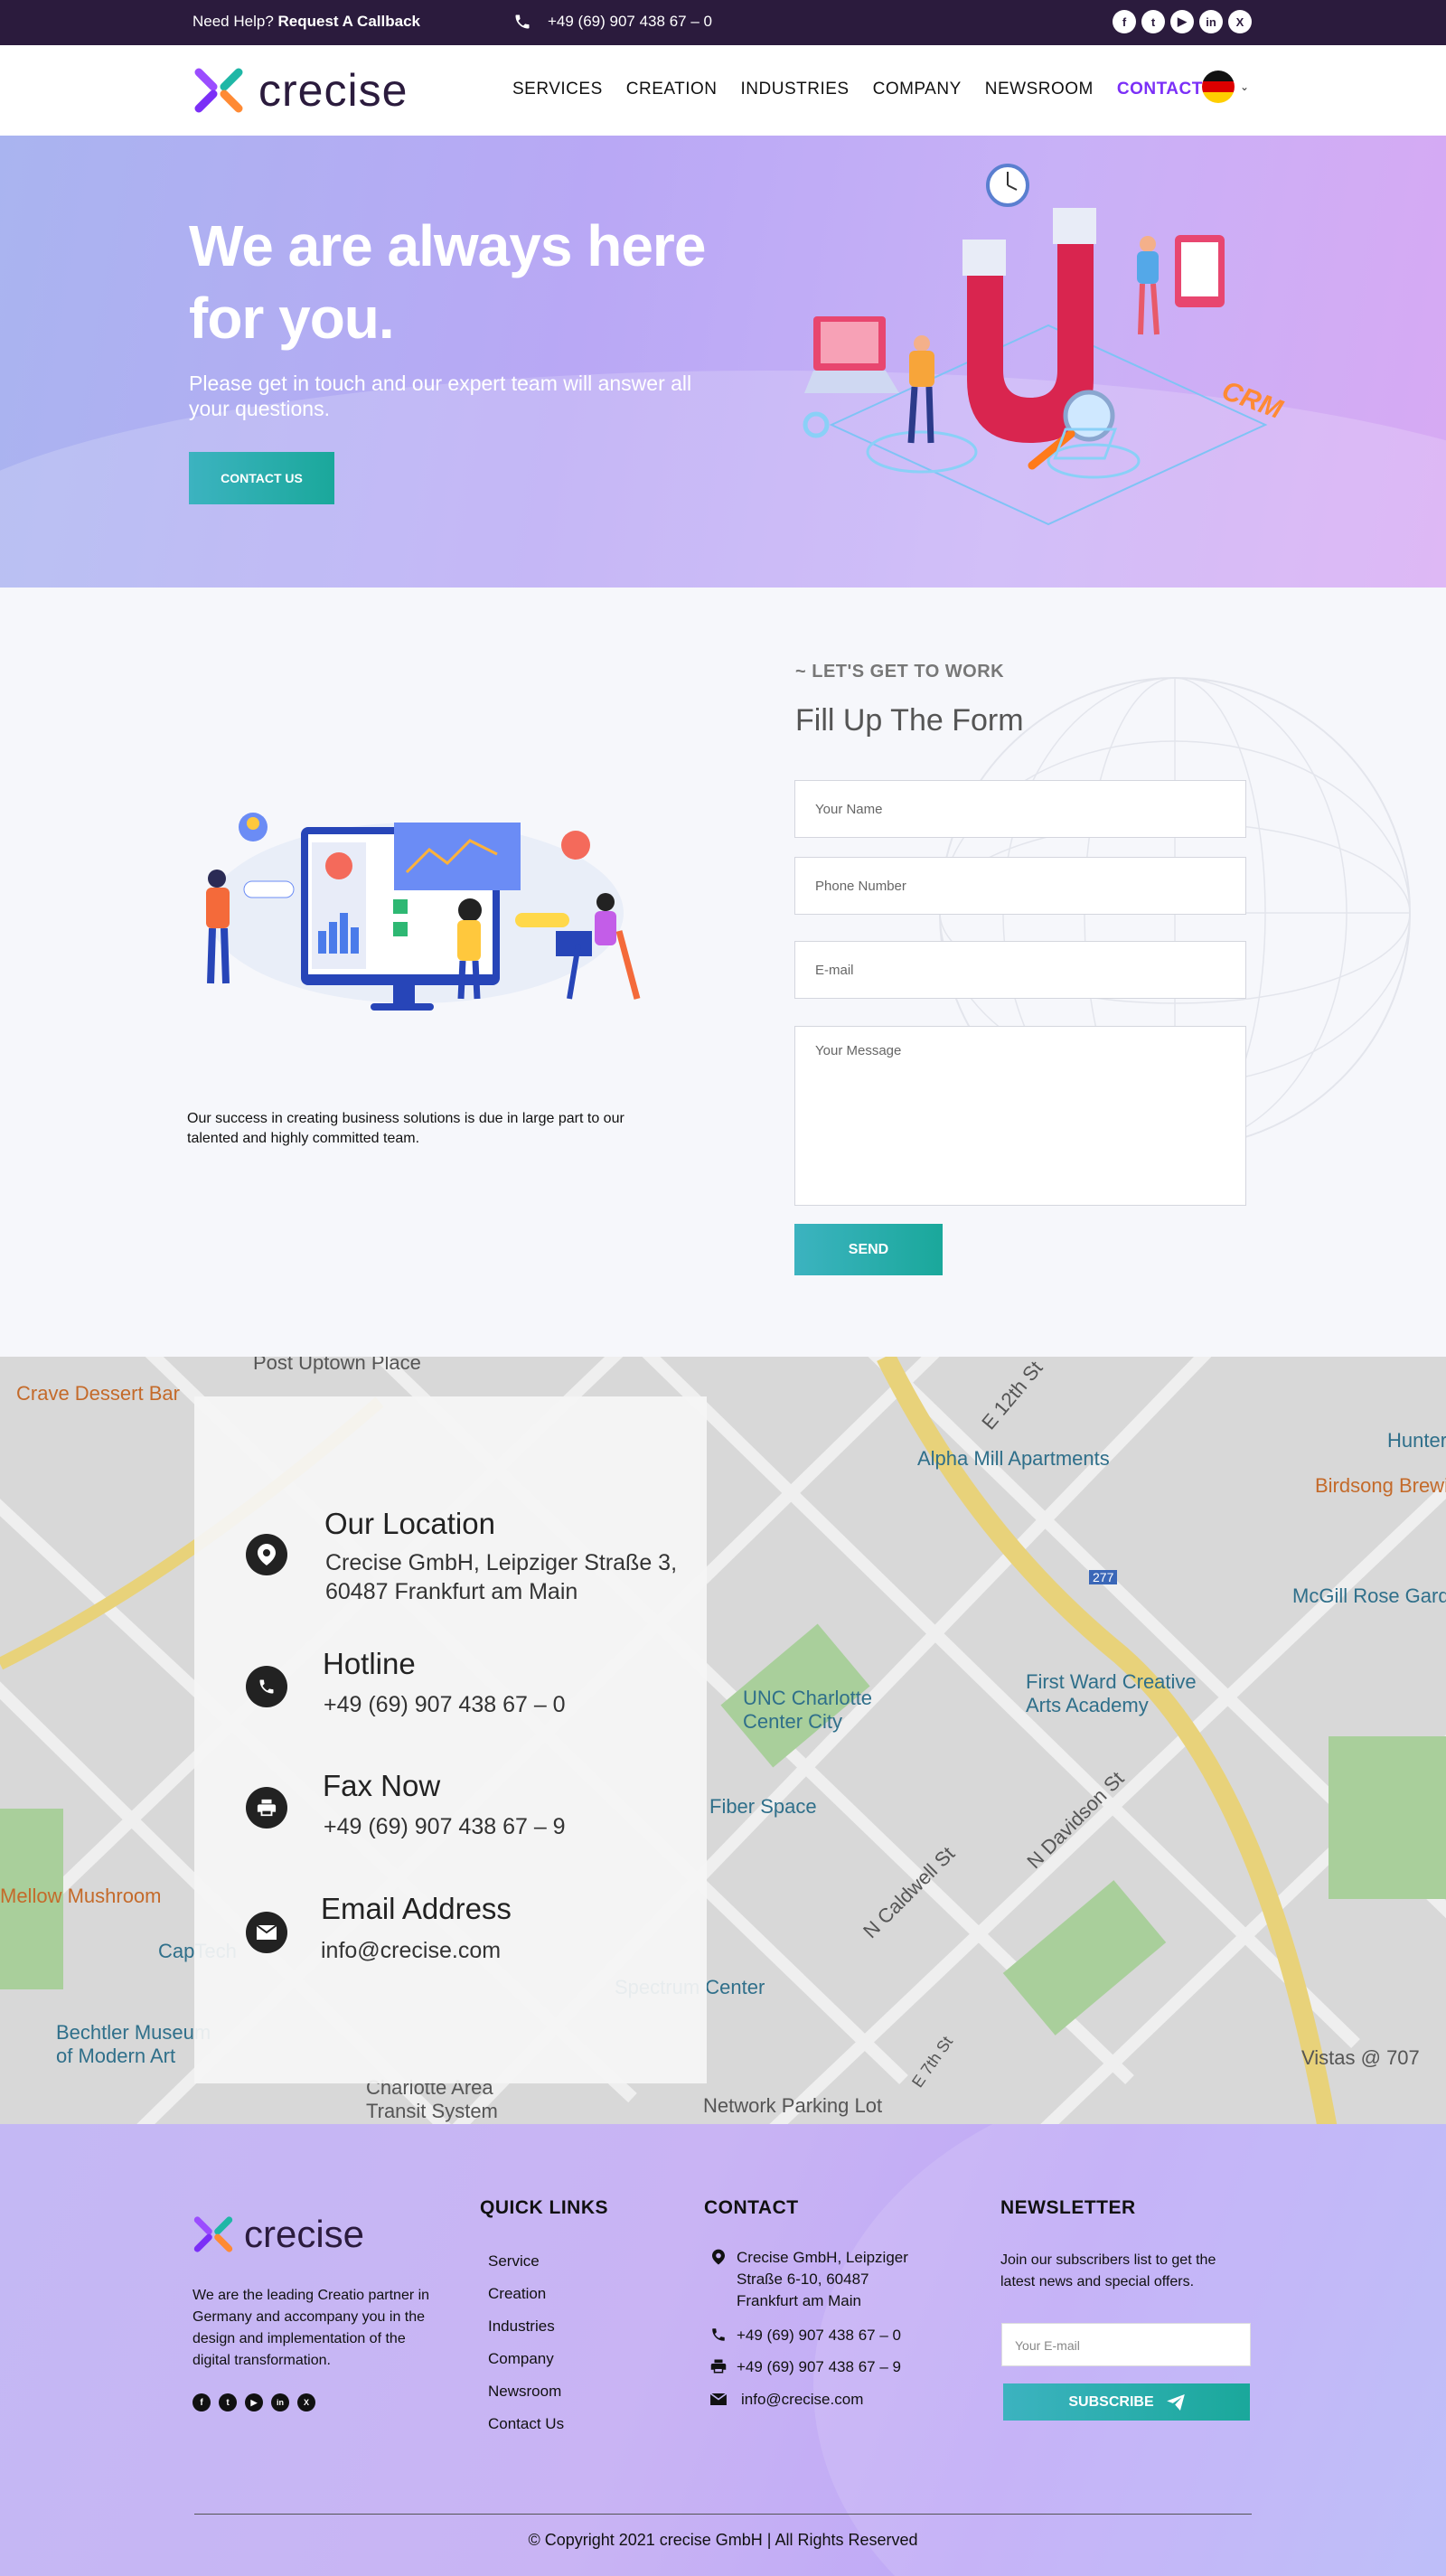 The height and width of the screenshot is (2576, 1446). What do you see at coordinates (1417, 1441) in the screenshot?
I see `map-label: Hunter Wrecker` at bounding box center [1417, 1441].